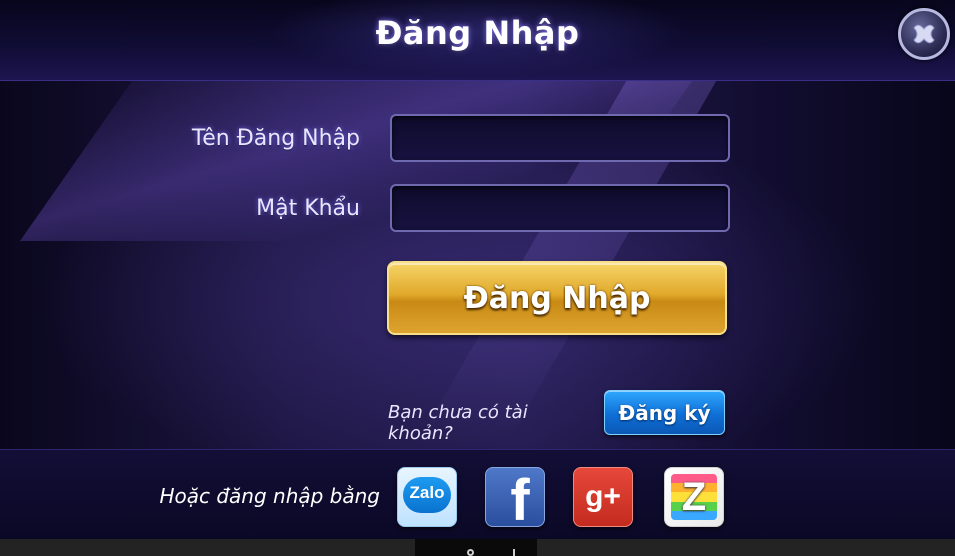 This screenshot has height=556, width=955. I want to click on google-plus-login-button: g+, so click(603, 497).